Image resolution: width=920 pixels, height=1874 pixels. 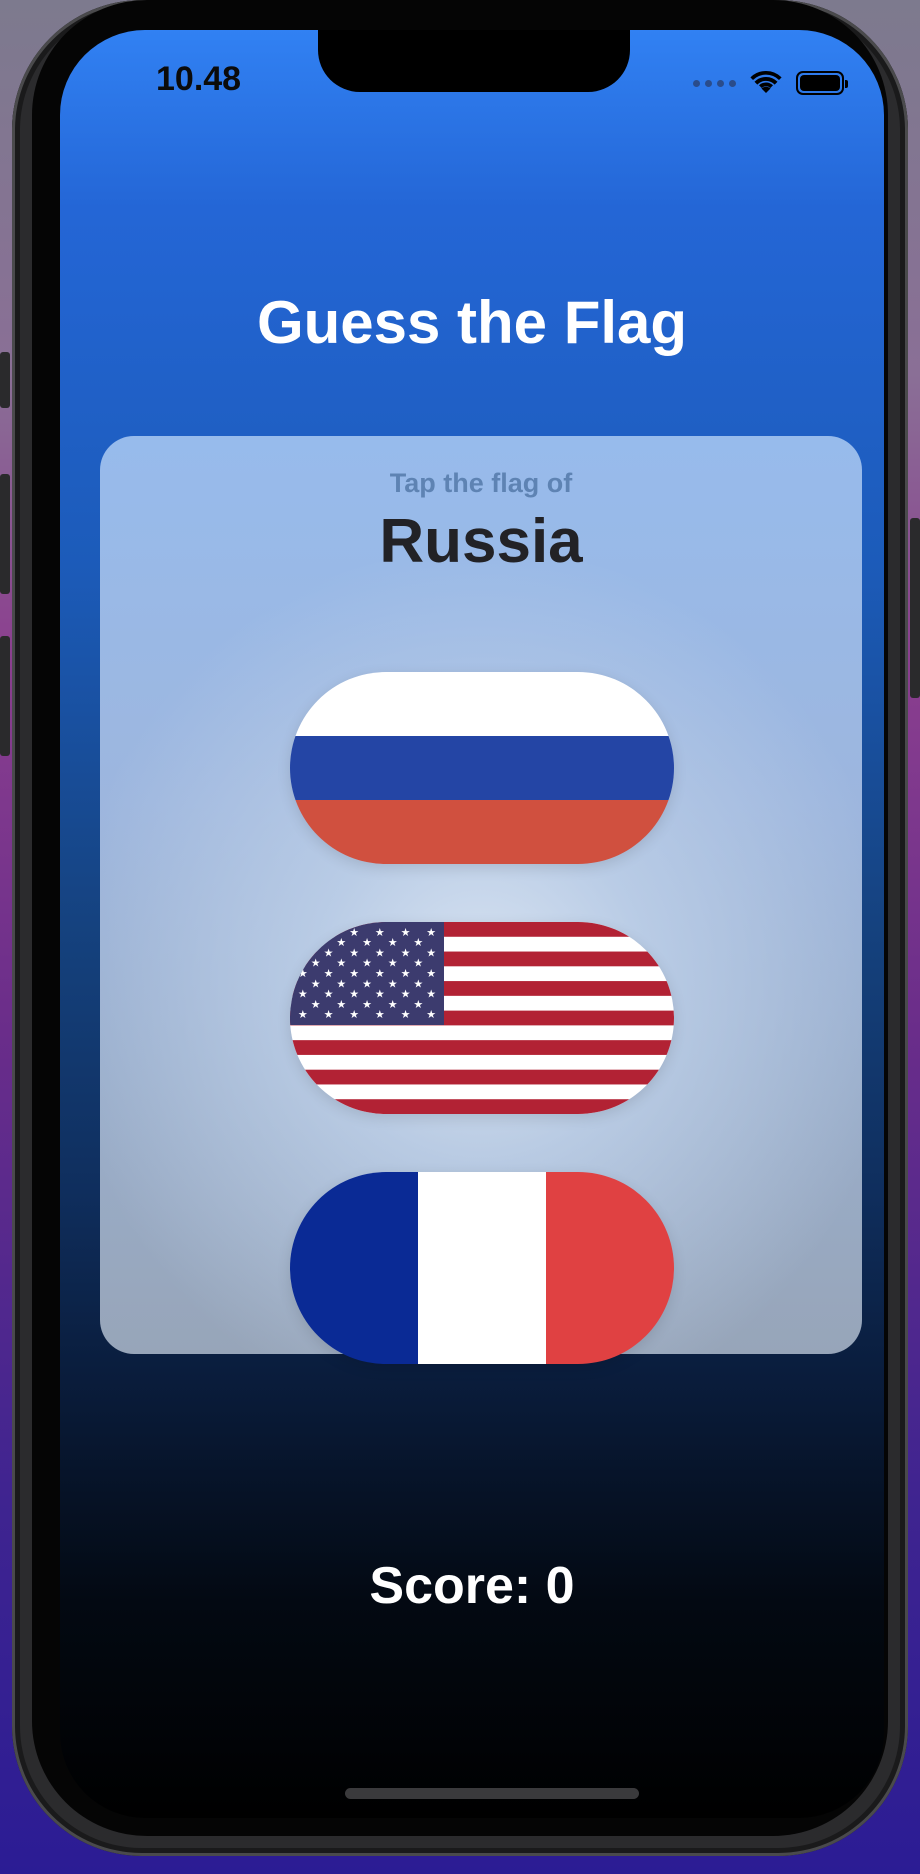 What do you see at coordinates (5, 696) in the screenshot?
I see `side-button-volume-down` at bounding box center [5, 696].